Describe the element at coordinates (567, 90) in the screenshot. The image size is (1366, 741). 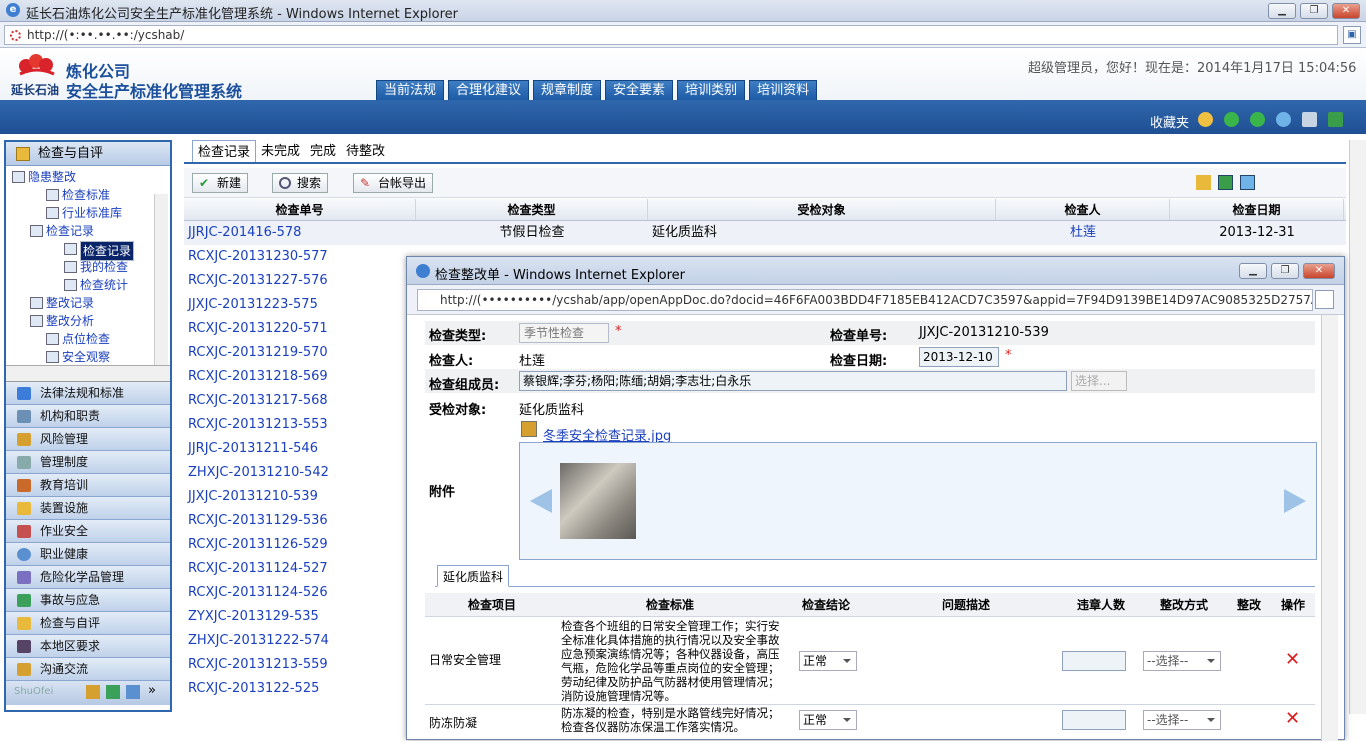
I see `nav-tab: 规章制度` at that location.